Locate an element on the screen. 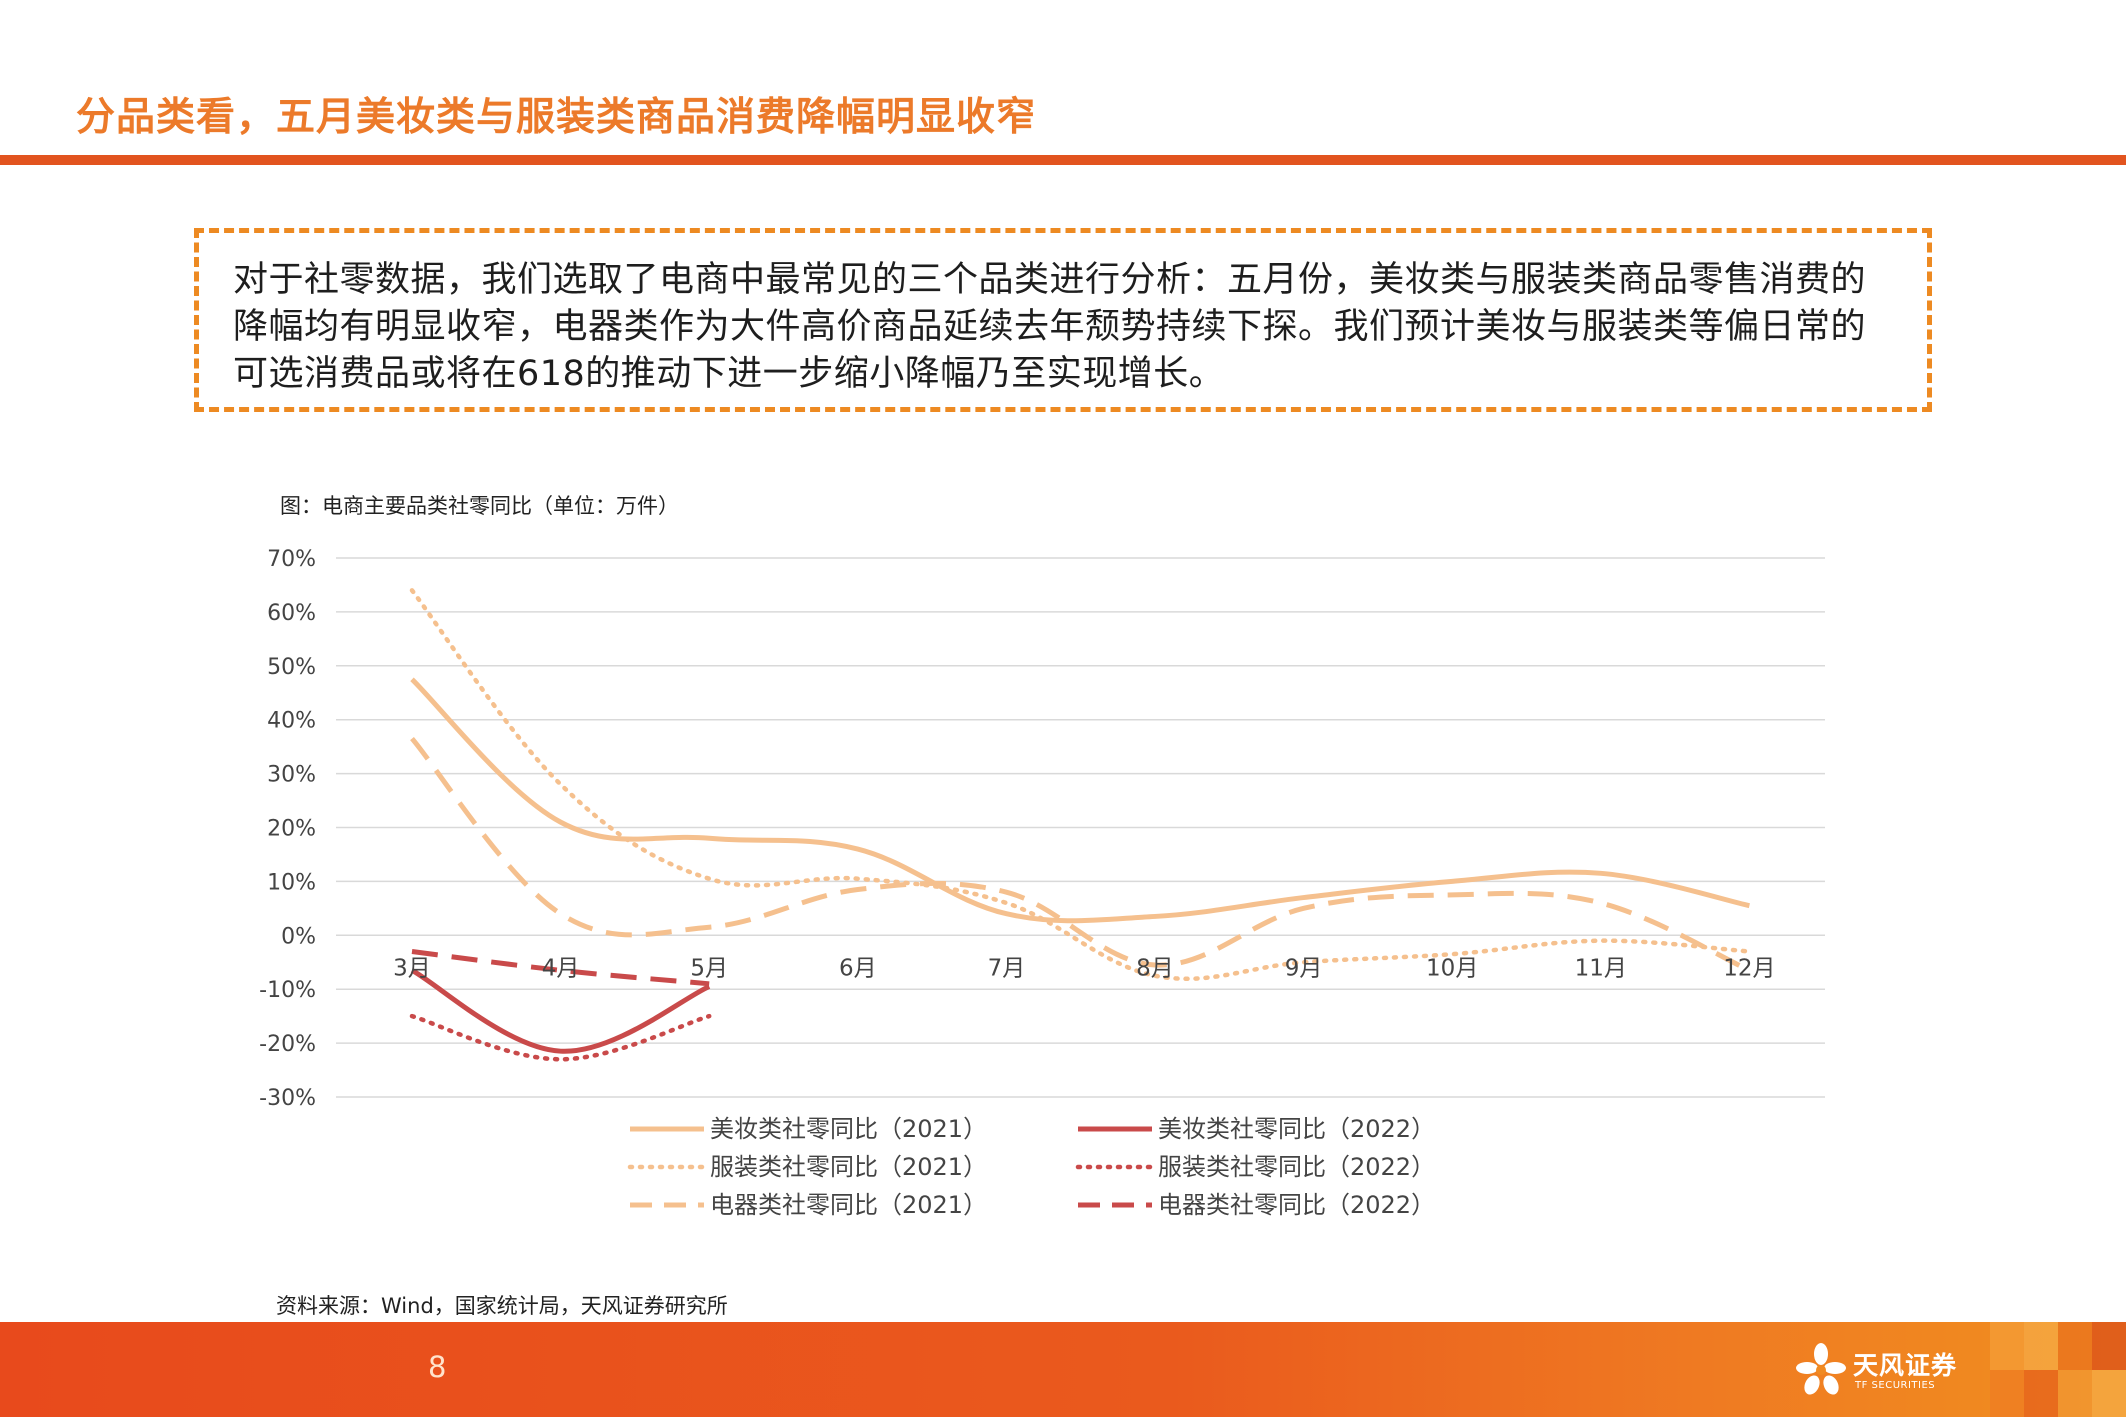 The width and height of the screenshot is (2126, 1417). y-tick-label: 50% is located at coordinates (291, 667).